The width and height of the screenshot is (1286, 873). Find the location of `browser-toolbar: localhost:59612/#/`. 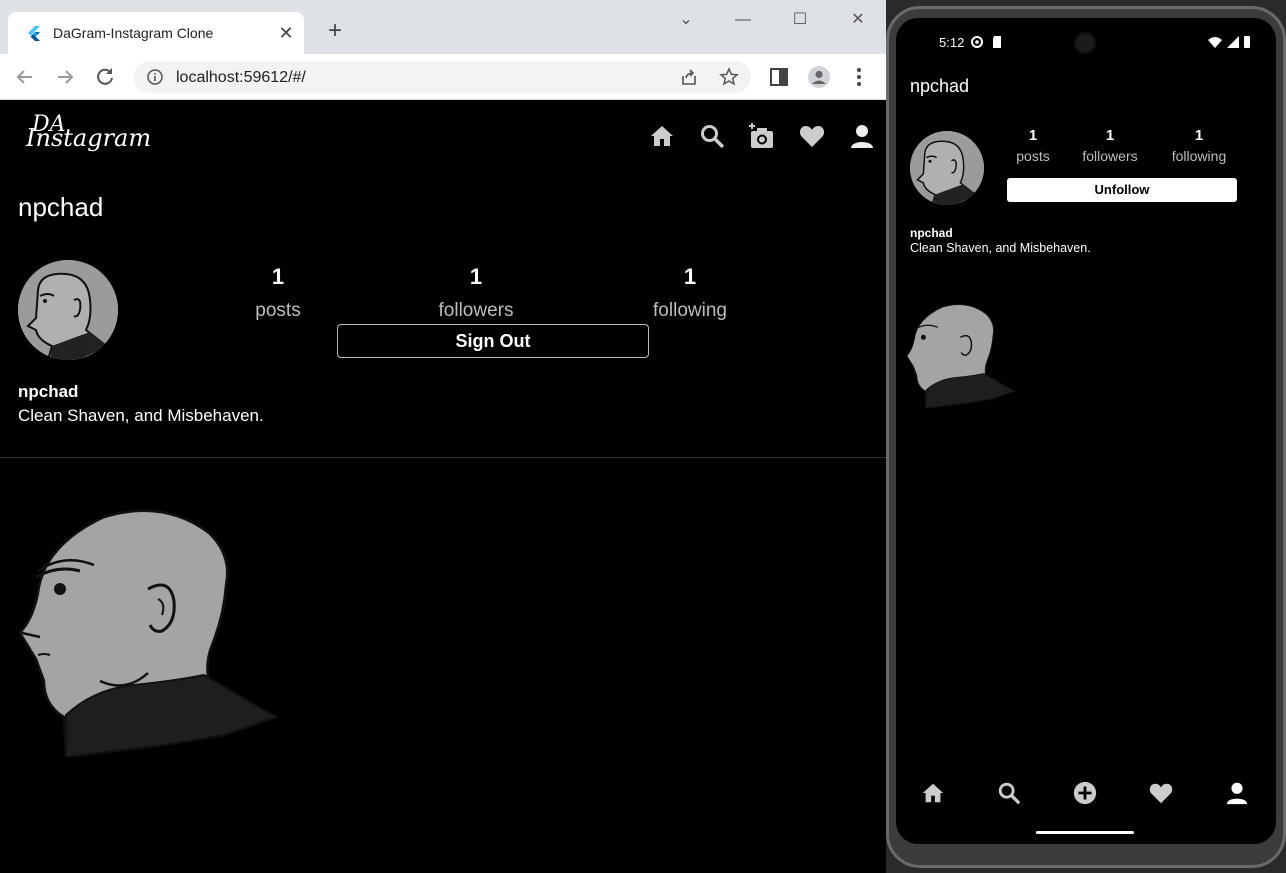

browser-toolbar: localhost:59612/#/ is located at coordinates (443, 77).